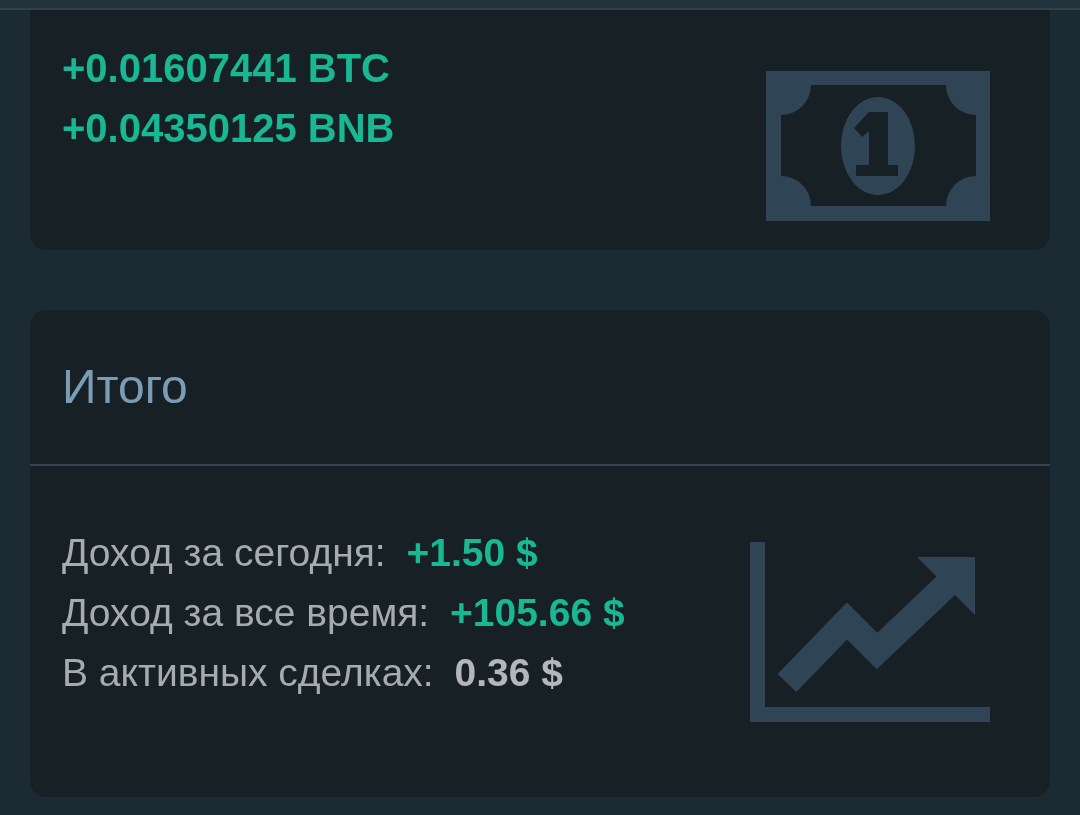 The image size is (1080, 815). What do you see at coordinates (246, 612) in the screenshot?
I see `stat-label: Доход за все время:` at bounding box center [246, 612].